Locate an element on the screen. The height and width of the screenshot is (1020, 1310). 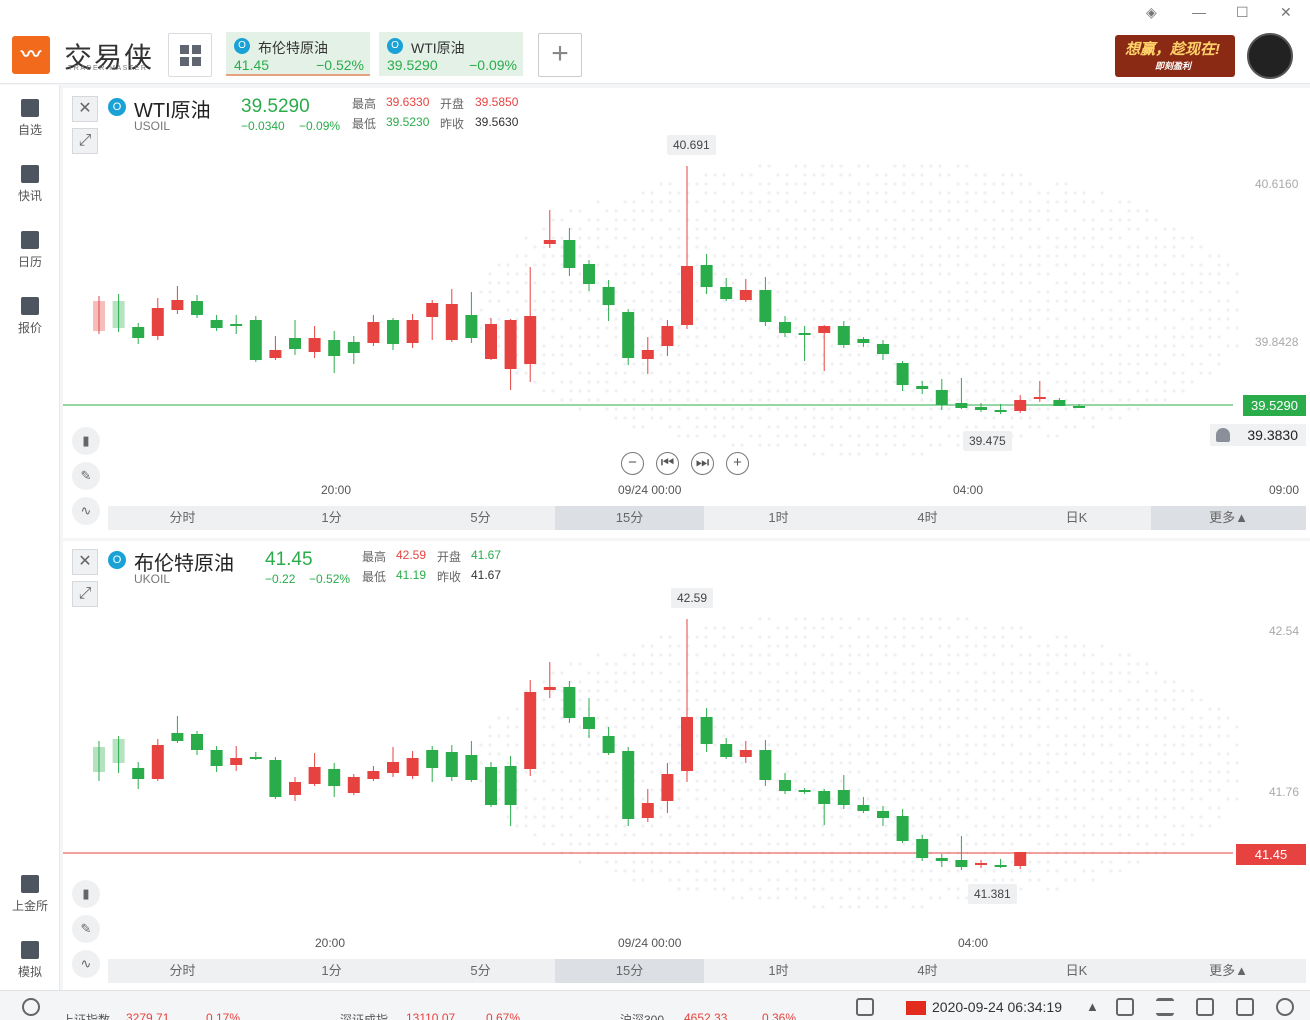
sidebar-item-demo: 模拟 is located at coordinates (30, 960).